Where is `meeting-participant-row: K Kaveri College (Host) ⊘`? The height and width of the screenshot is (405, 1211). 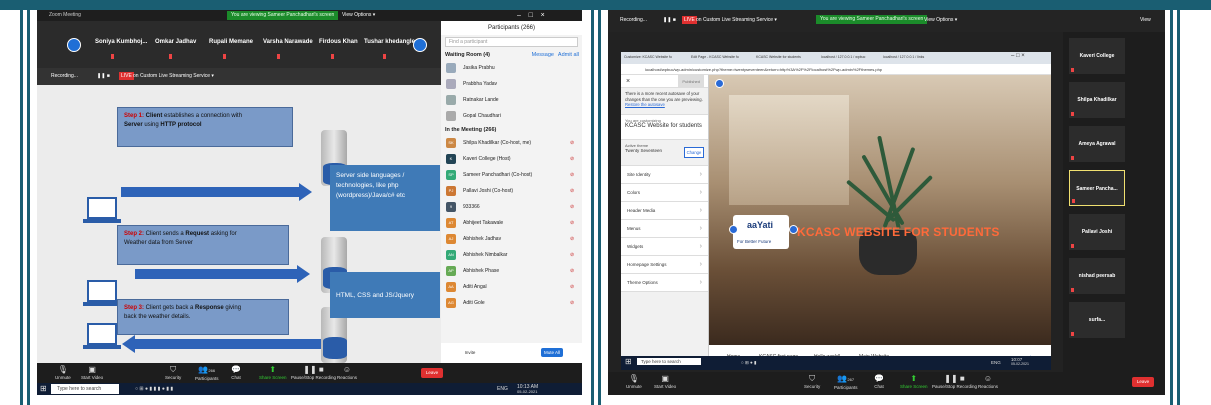
meeting-participant-row: K Kaveri College (Host) ⊘ is located at coordinates (511, 159).